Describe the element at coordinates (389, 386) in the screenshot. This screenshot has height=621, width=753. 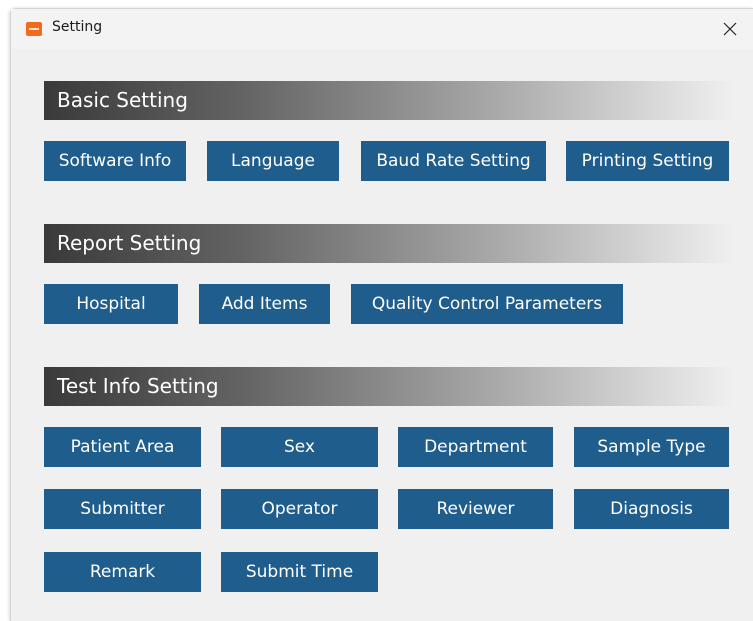
I see `section-header-test-info-setting: Test Info Setting` at that location.